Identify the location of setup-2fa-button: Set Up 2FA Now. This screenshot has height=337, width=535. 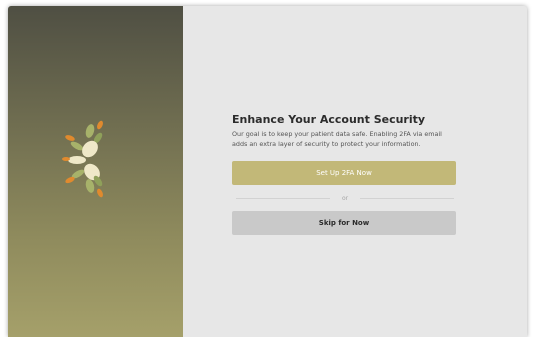
(344, 173).